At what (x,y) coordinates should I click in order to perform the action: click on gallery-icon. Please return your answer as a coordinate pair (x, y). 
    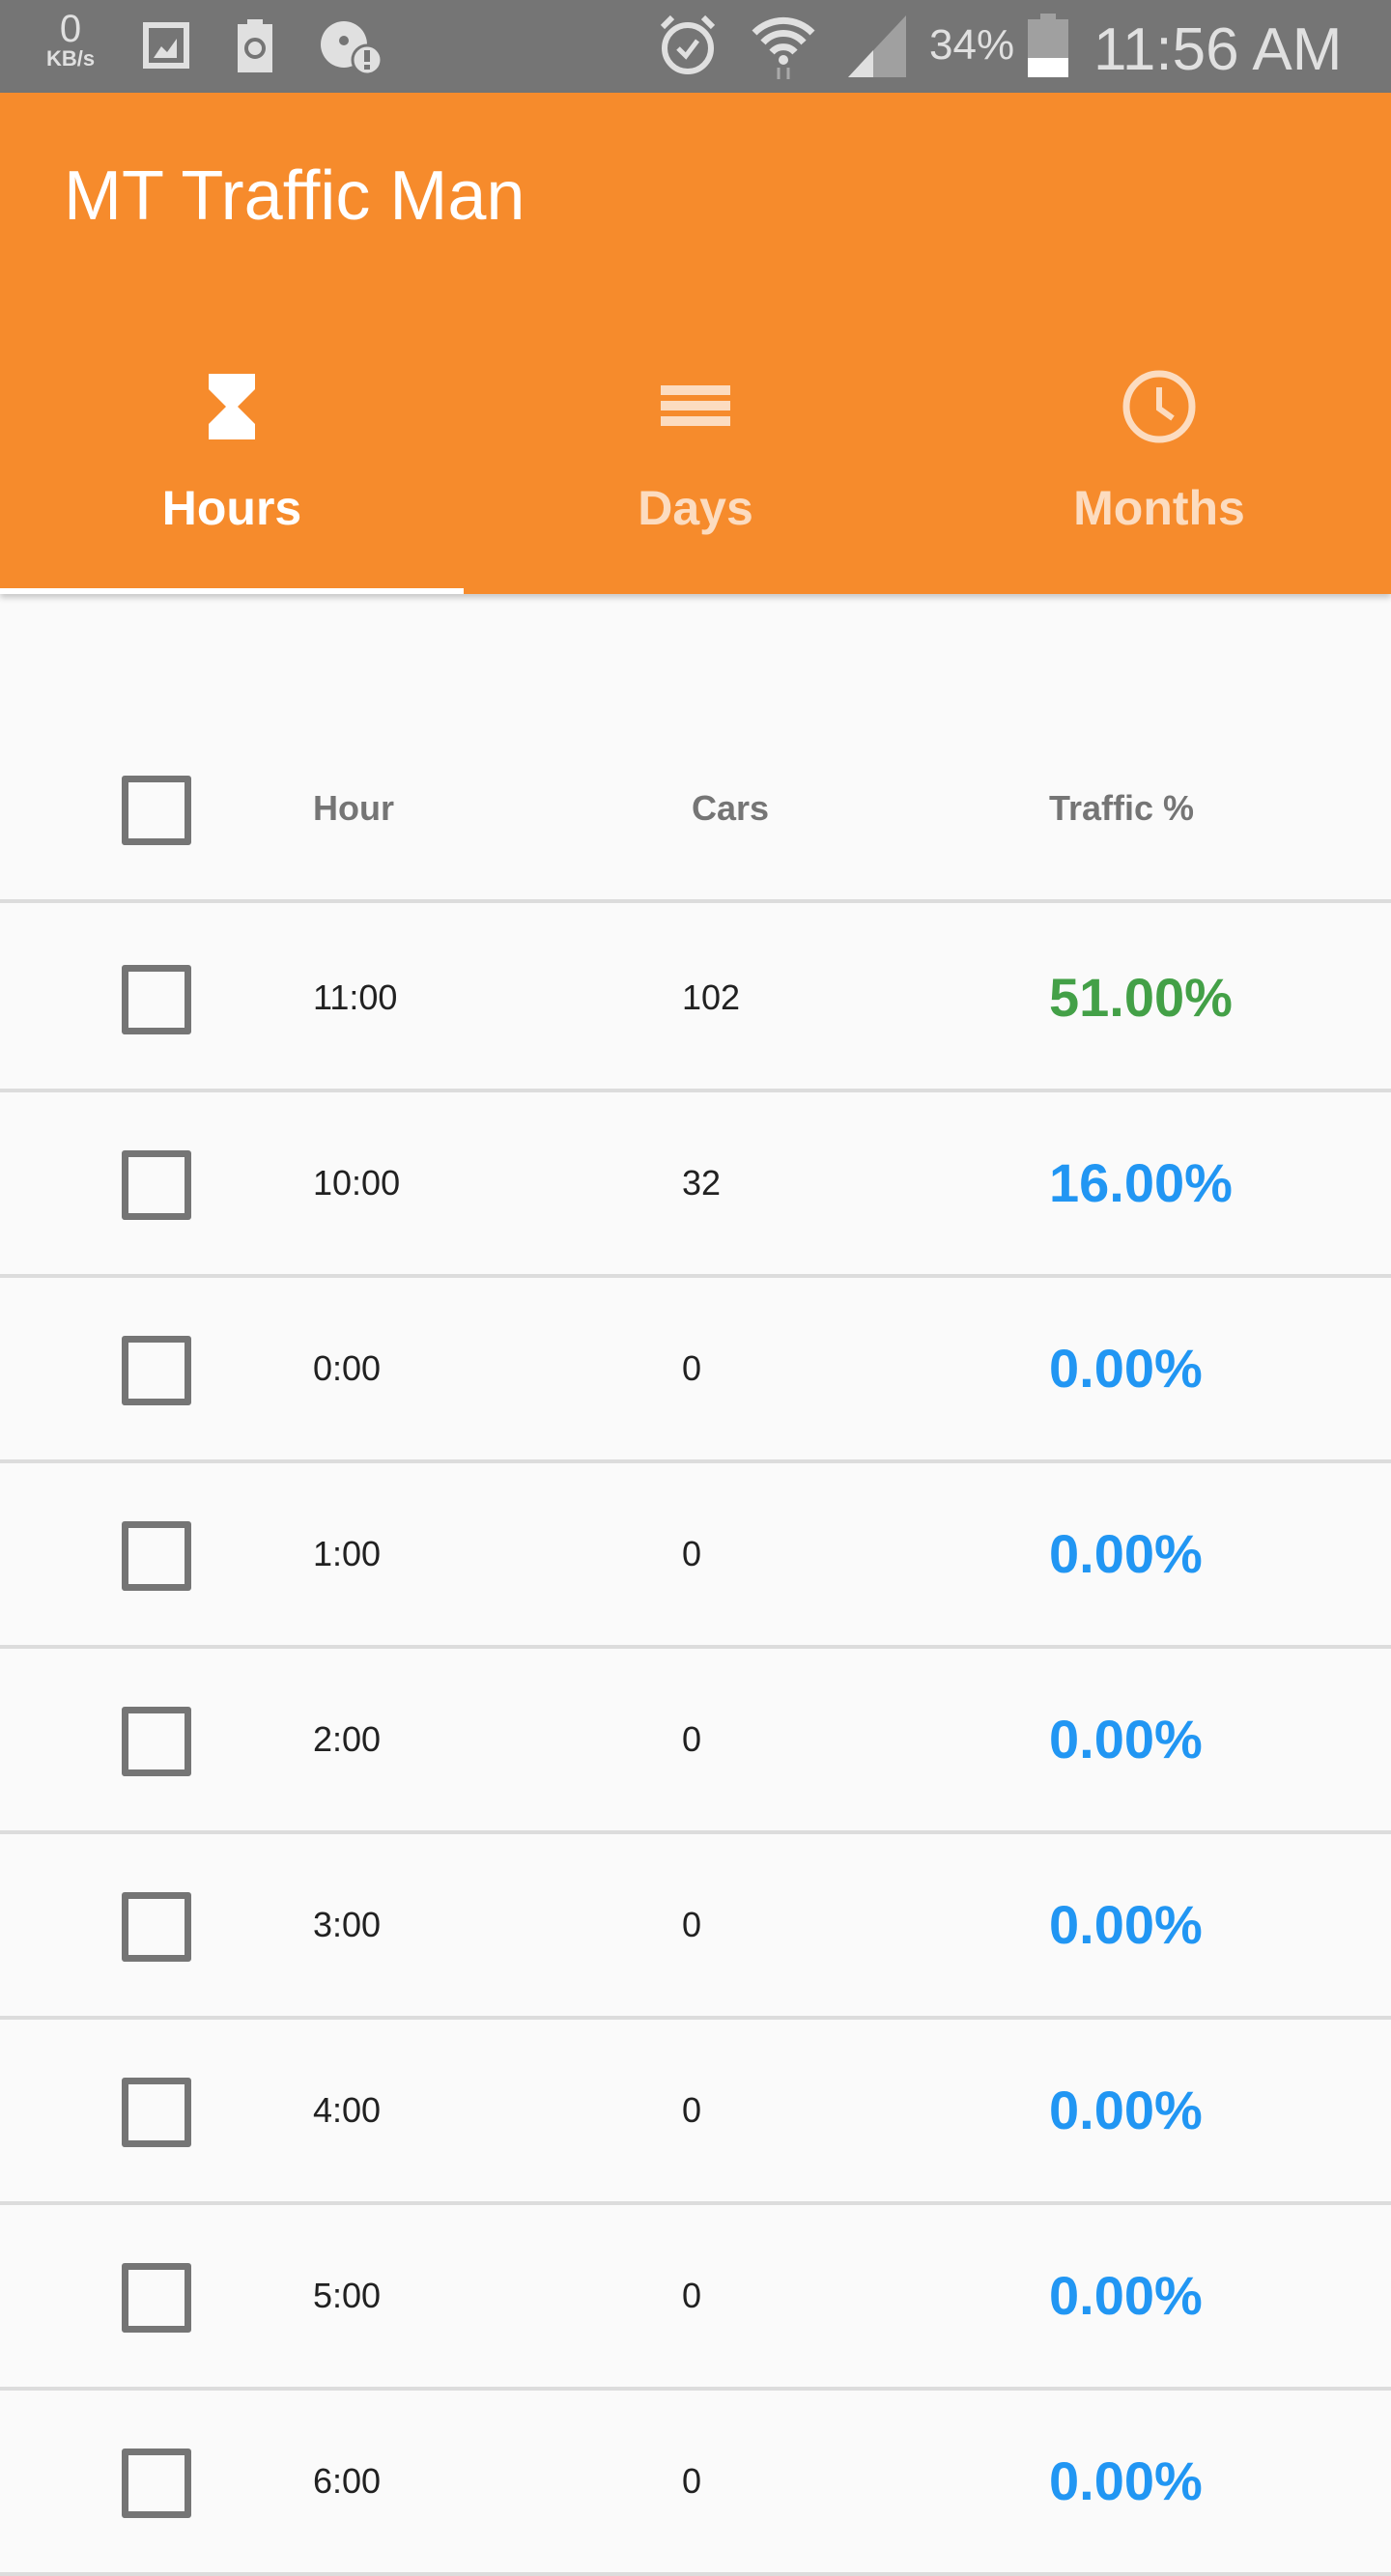
    Looking at the image, I should click on (166, 45).